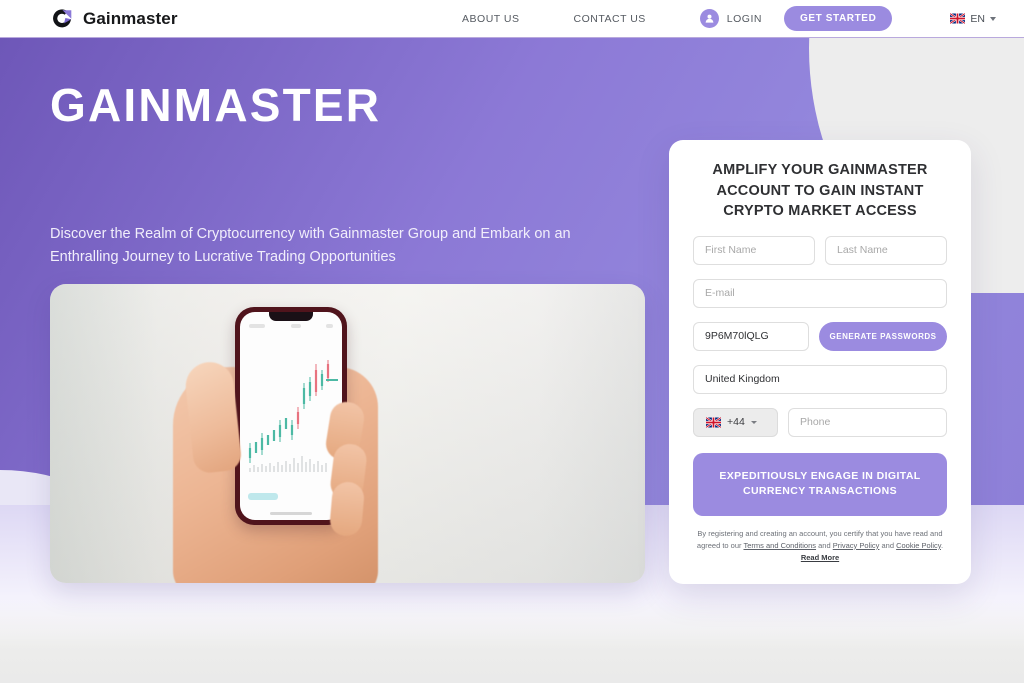 Image resolution: width=1024 pixels, height=683 pixels. What do you see at coordinates (779, 545) in the screenshot?
I see `terms-and-conditions-link: Terms and Conditions` at bounding box center [779, 545].